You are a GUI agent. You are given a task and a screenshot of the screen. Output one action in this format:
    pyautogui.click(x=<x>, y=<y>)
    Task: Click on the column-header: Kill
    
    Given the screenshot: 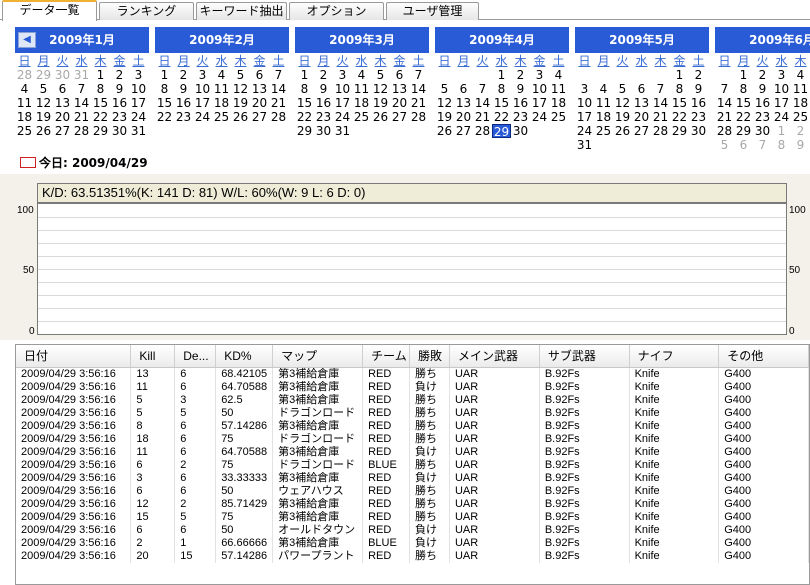 What is the action you would take?
    pyautogui.click(x=153, y=356)
    